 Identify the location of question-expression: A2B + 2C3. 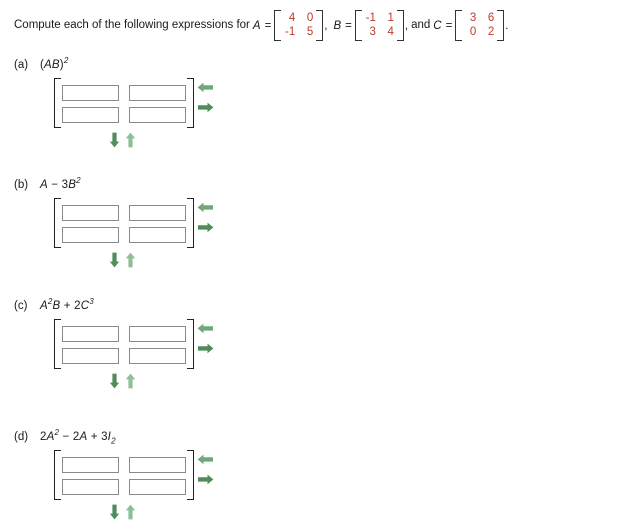
(67, 304).